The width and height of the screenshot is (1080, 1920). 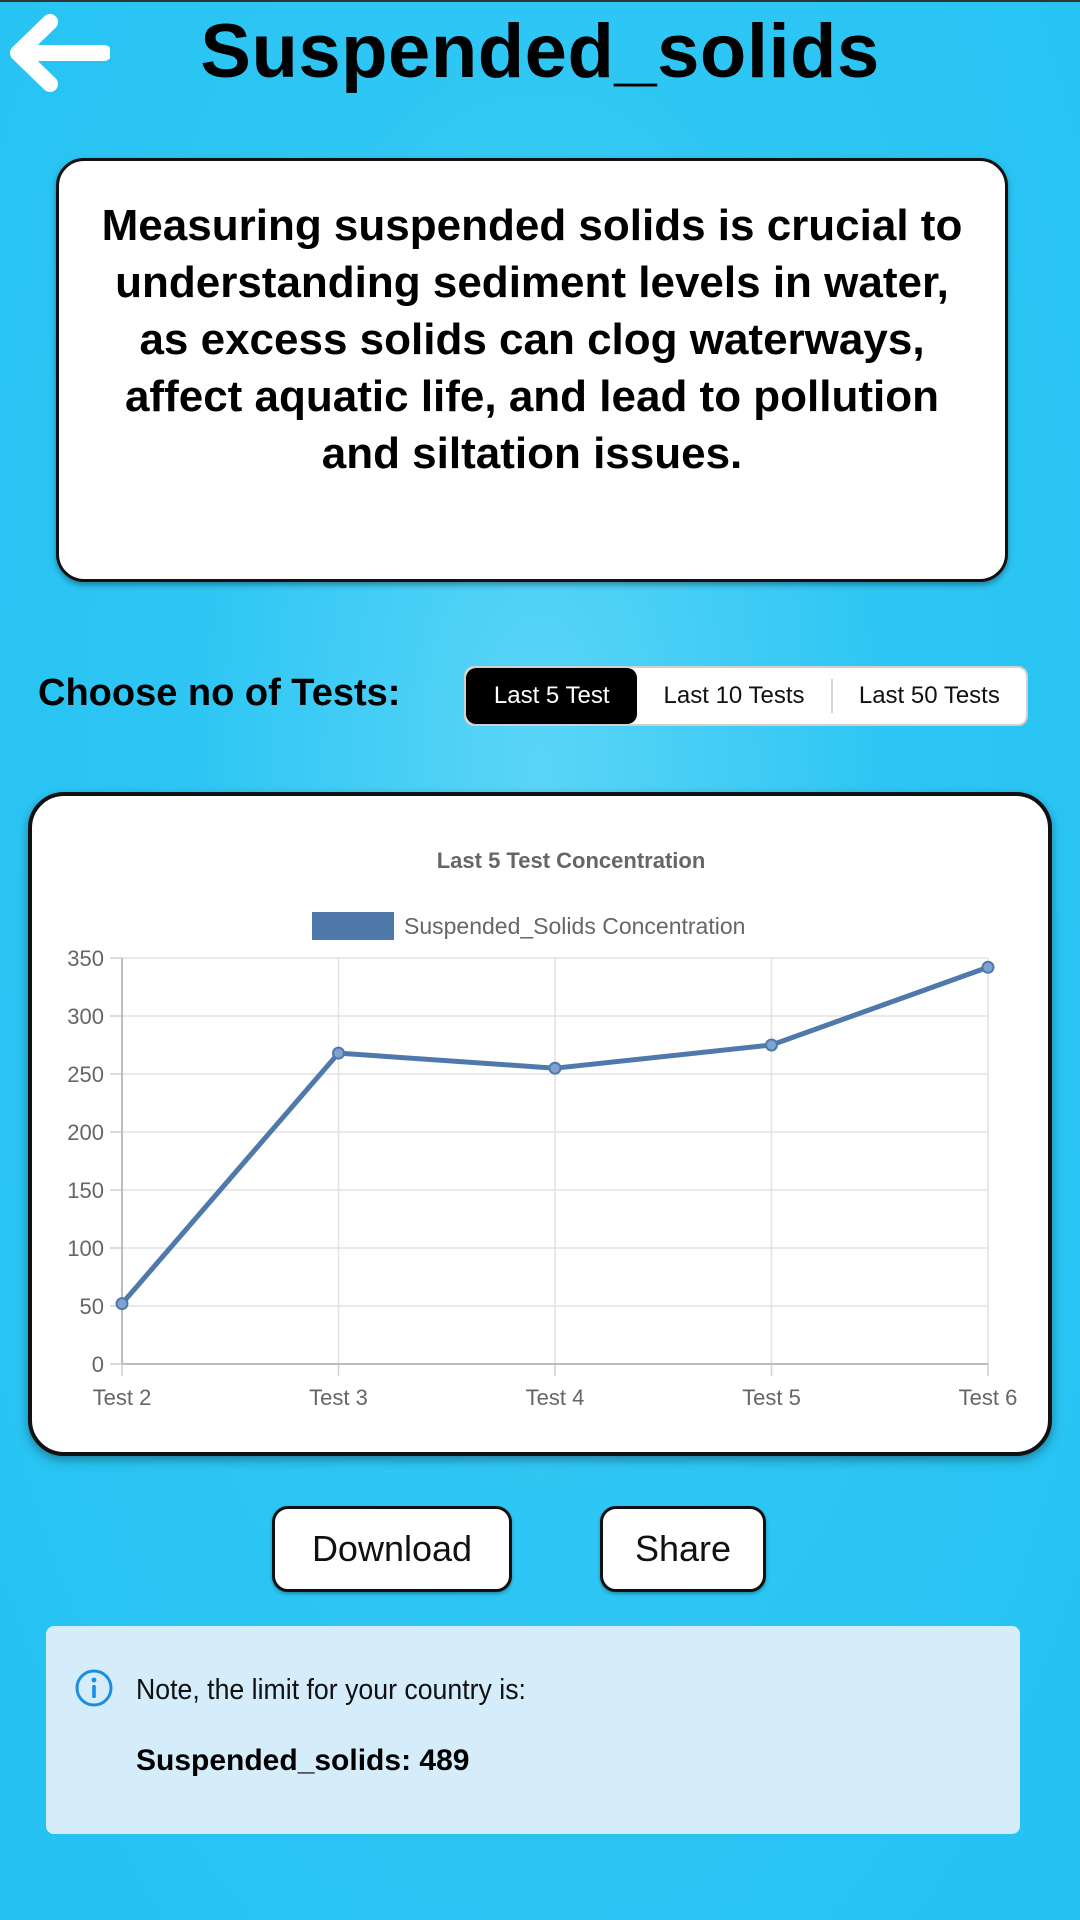 What do you see at coordinates (85, 1248) in the screenshot?
I see `y-tick-label: 100` at bounding box center [85, 1248].